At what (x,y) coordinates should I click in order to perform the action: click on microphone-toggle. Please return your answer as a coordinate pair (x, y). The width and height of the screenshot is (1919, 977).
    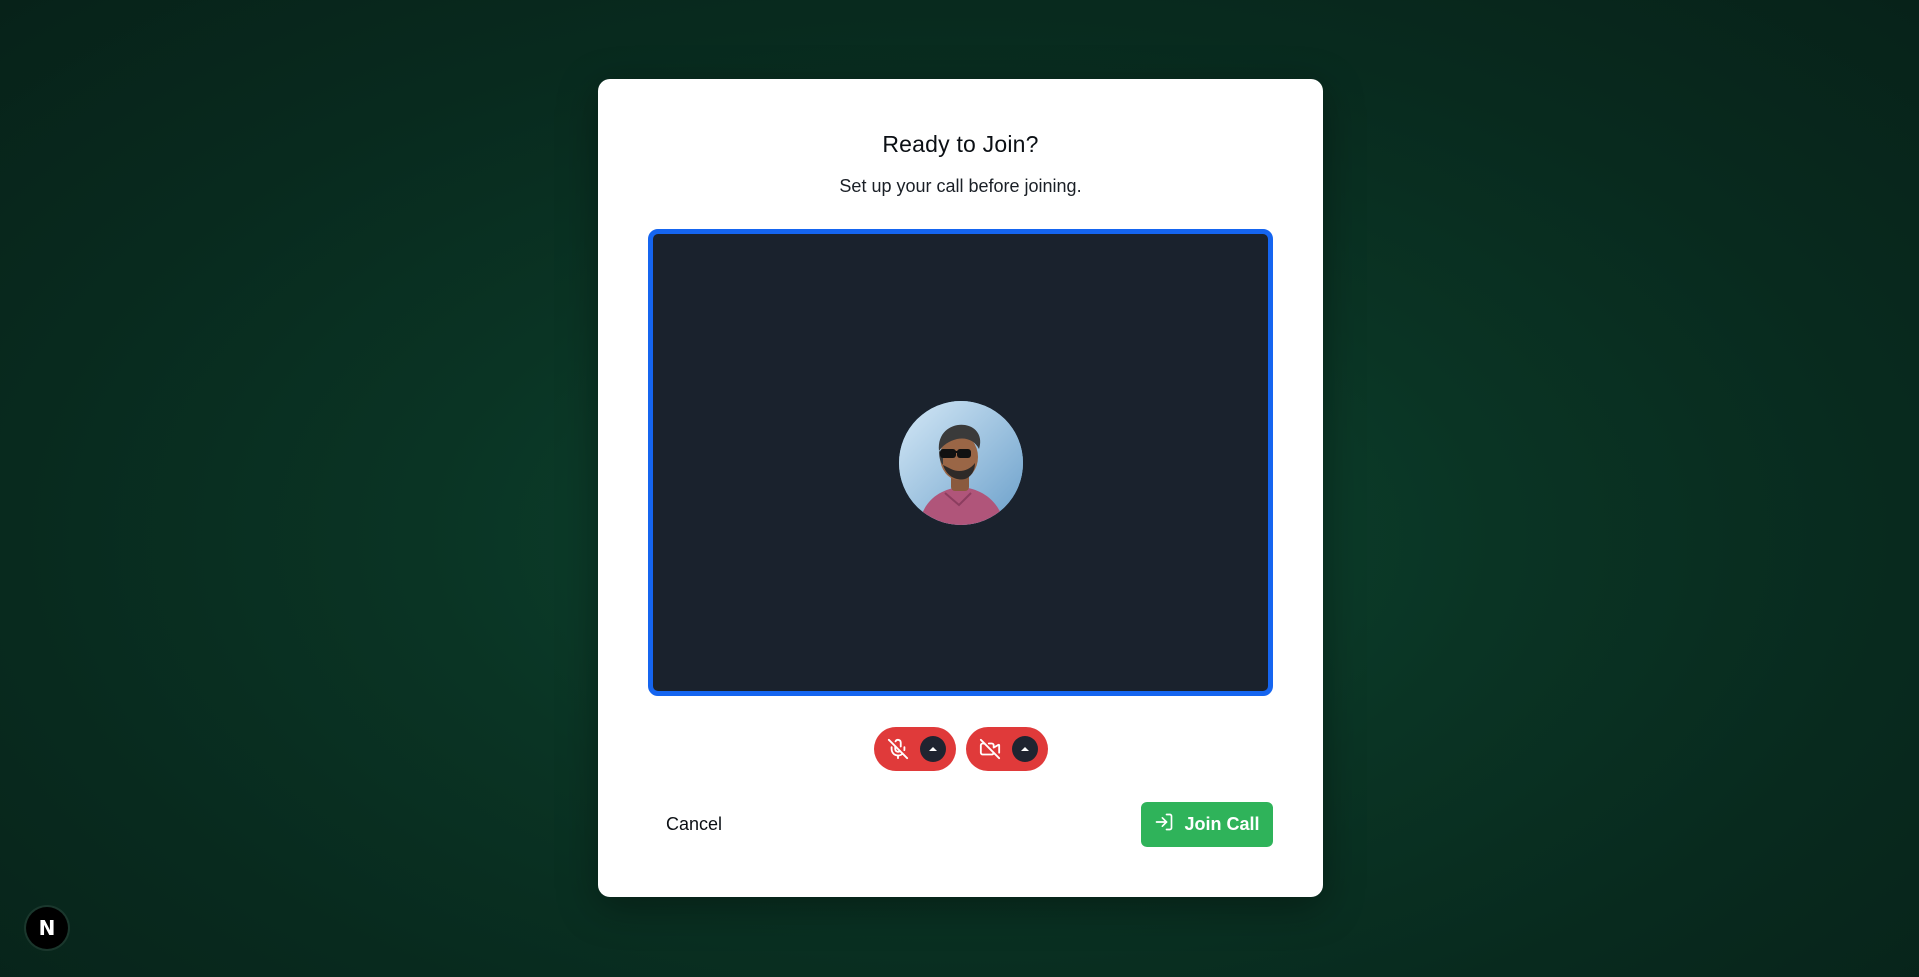
    Looking at the image, I should click on (914, 749).